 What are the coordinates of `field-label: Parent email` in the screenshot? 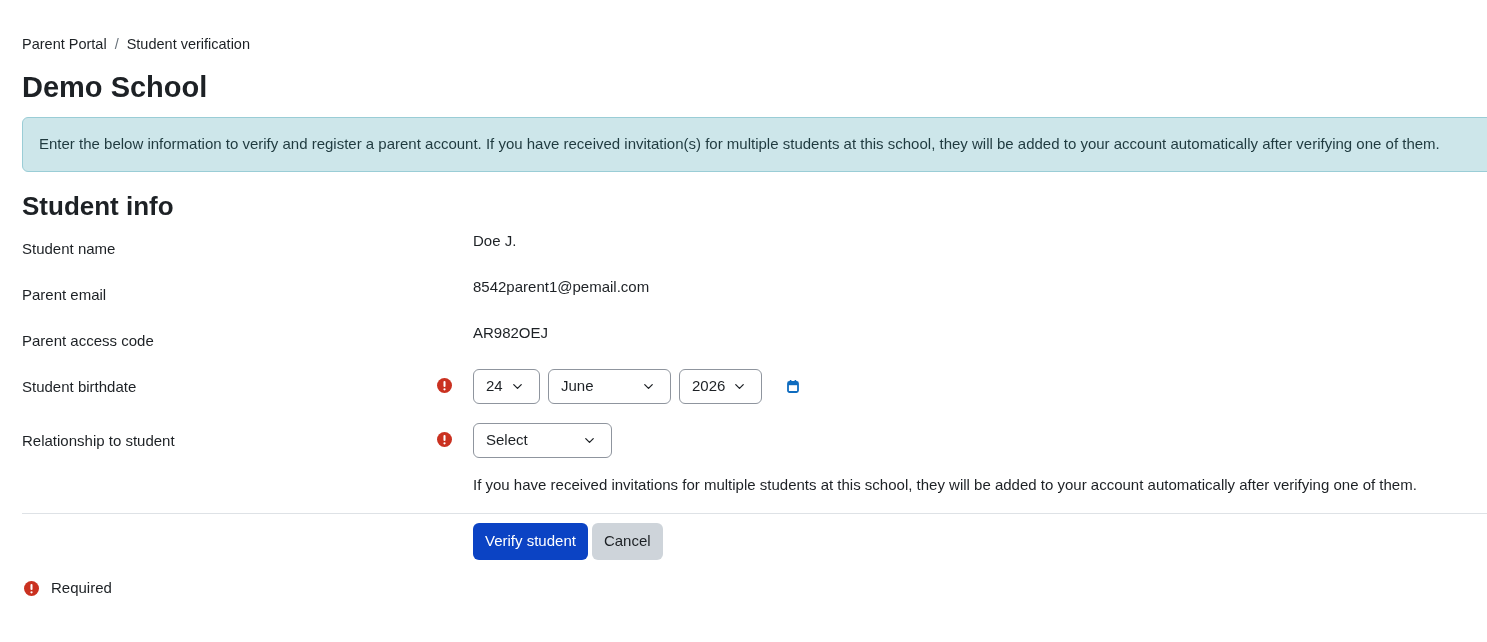 It's located at (64, 294).